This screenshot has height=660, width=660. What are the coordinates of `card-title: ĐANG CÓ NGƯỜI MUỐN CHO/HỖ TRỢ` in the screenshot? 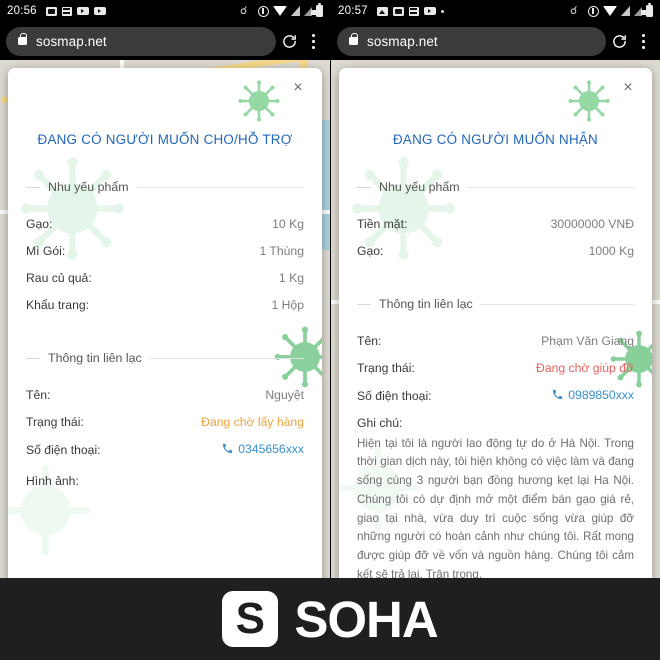 It's located at (165, 139).